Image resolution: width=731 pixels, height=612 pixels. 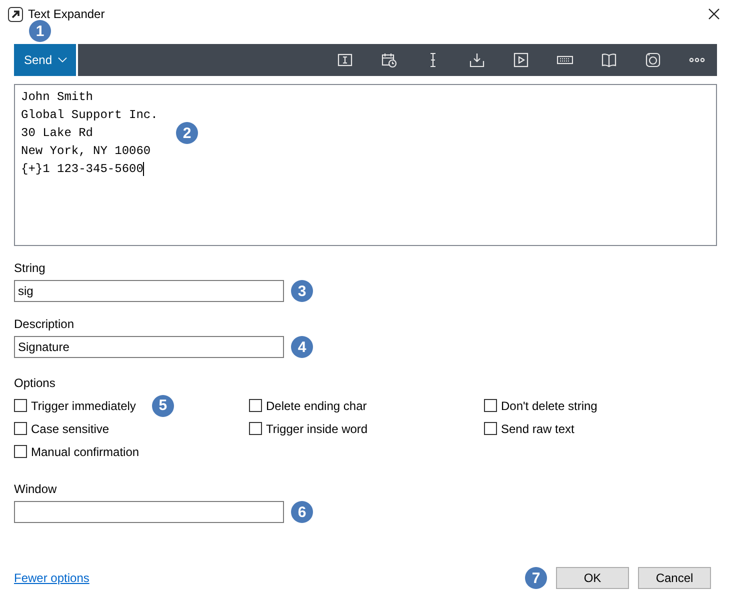 I want to click on text-input: sig, so click(x=149, y=291).